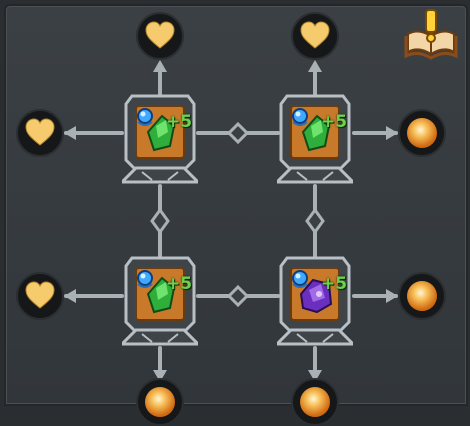 This screenshot has width=470, height=426. I want to click on gem-node-1: +5, so click(160, 138).